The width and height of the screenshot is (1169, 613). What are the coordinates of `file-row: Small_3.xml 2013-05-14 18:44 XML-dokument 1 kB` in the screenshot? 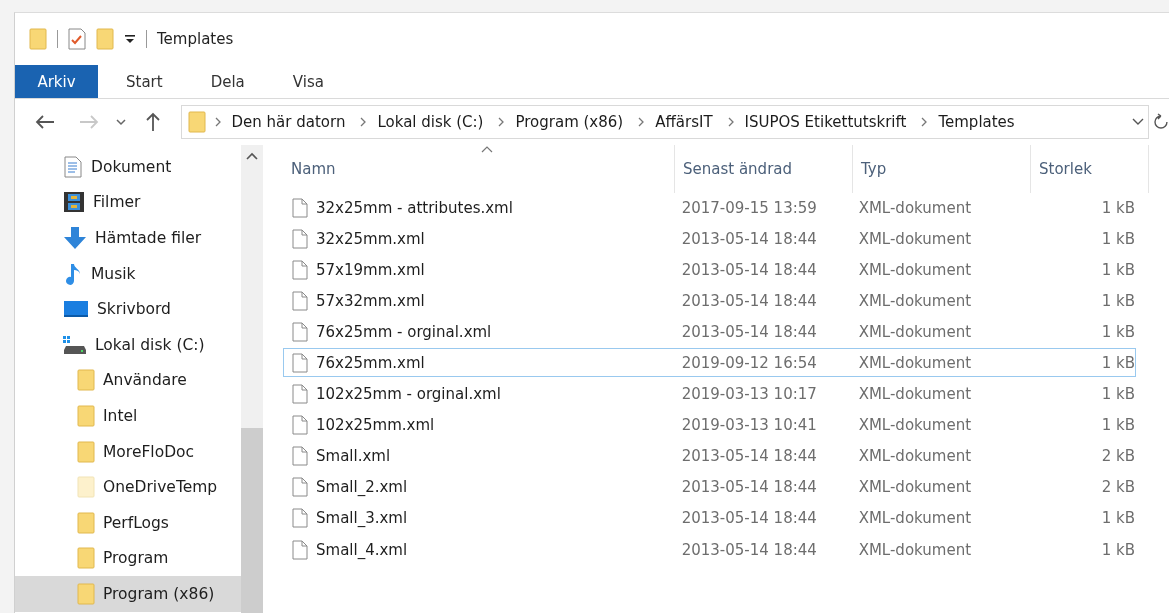 It's located at (709, 518).